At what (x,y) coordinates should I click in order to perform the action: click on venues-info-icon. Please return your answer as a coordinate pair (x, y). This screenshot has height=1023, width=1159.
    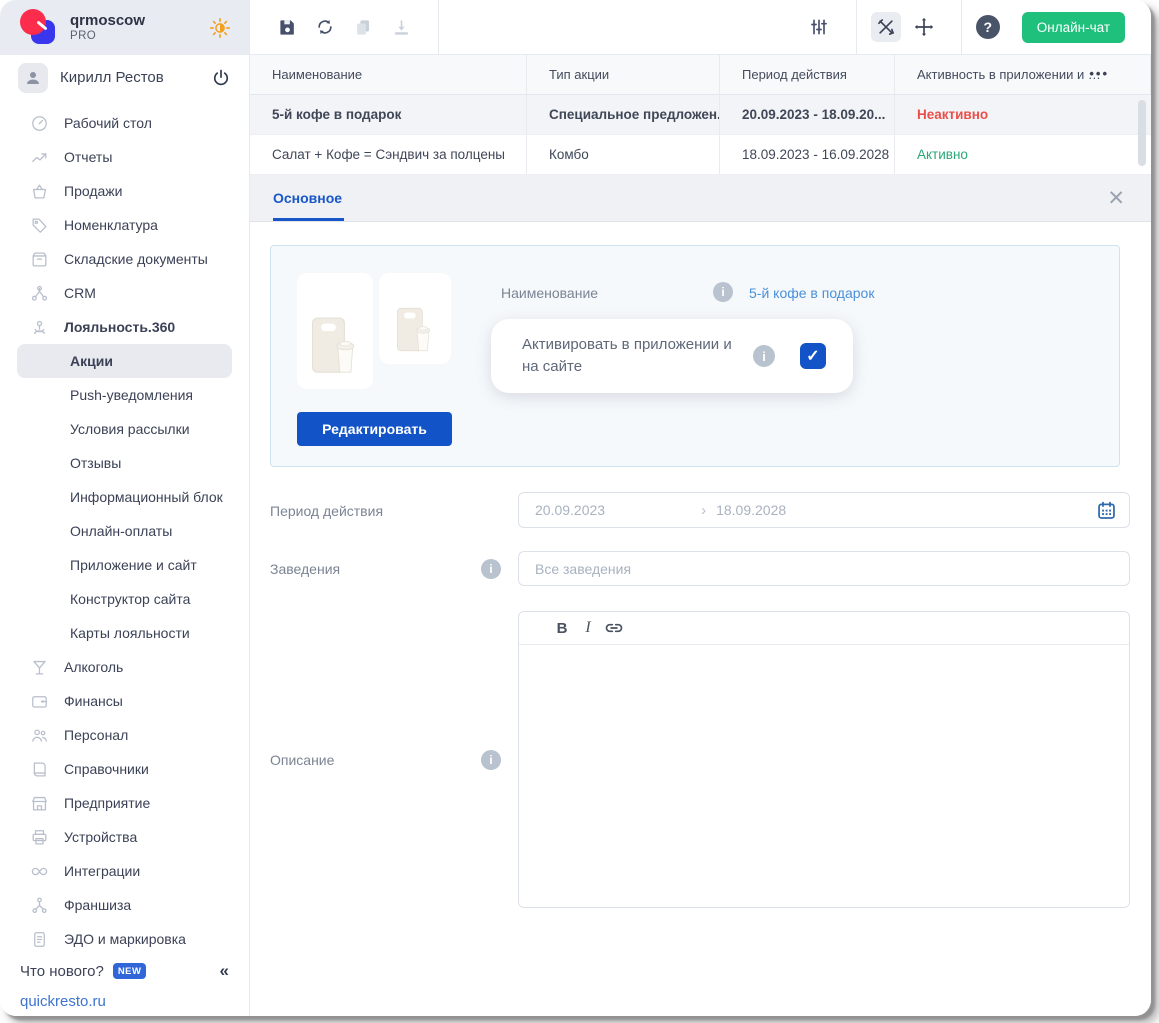
    Looking at the image, I should click on (491, 569).